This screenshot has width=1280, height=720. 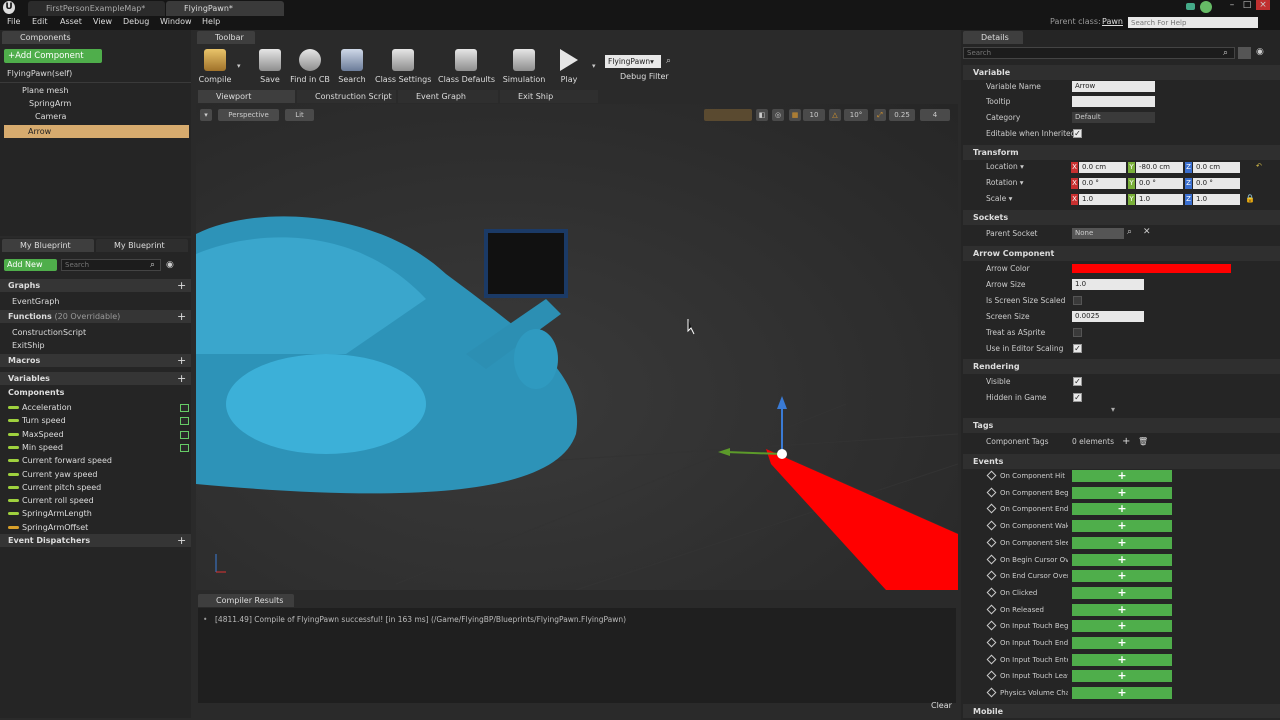 What do you see at coordinates (1113, 101) in the screenshot?
I see `tooltip-input` at bounding box center [1113, 101].